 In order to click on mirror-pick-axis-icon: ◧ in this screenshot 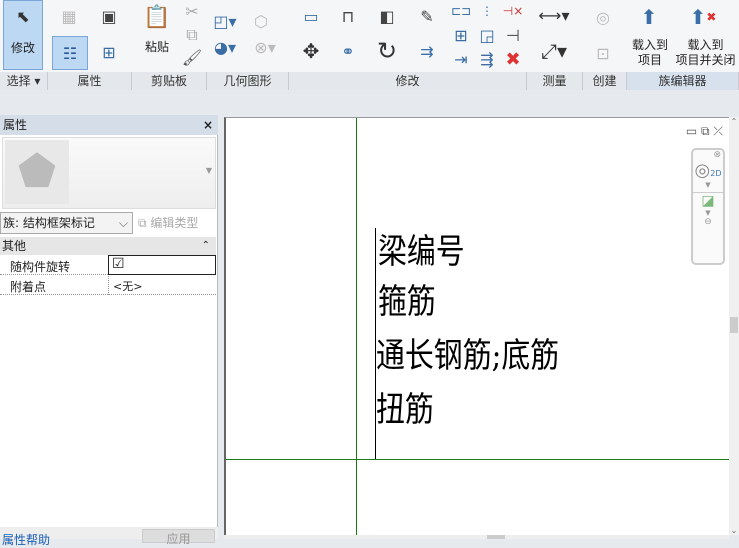, I will do `click(387, 16)`.